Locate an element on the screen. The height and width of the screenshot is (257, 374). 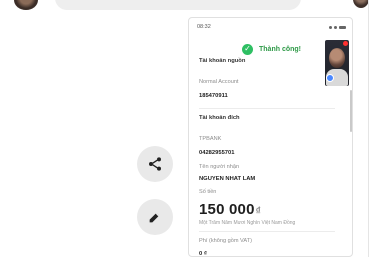
share-icon is located at coordinates (155, 164).